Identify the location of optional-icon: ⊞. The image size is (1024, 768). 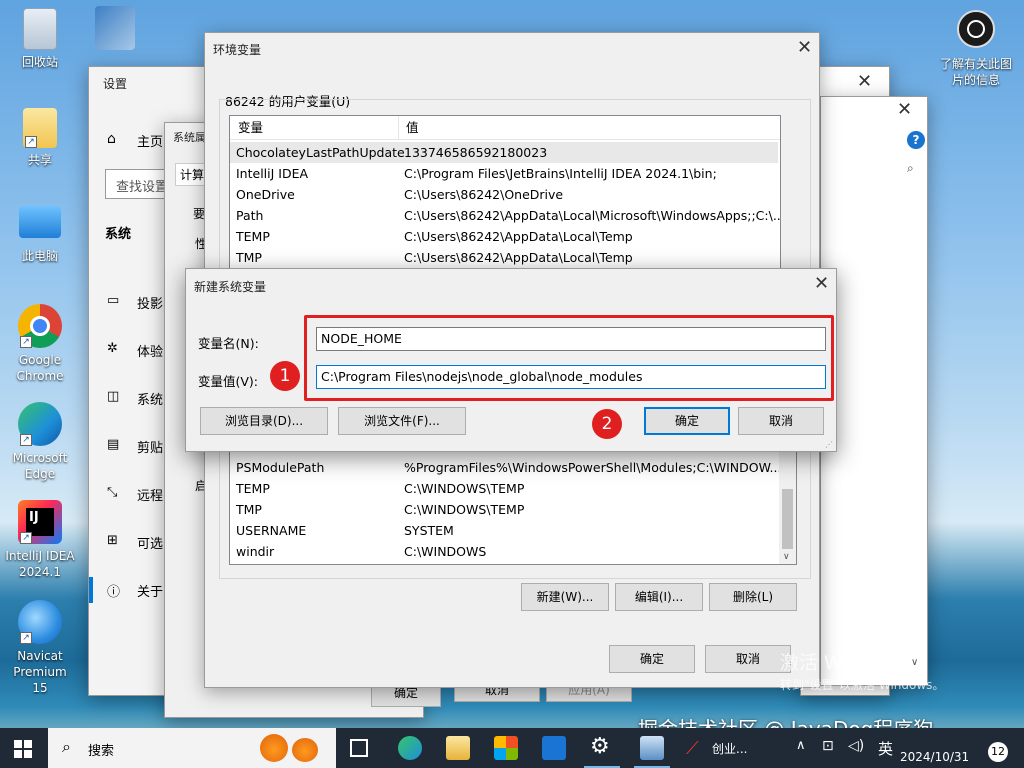
(112, 540).